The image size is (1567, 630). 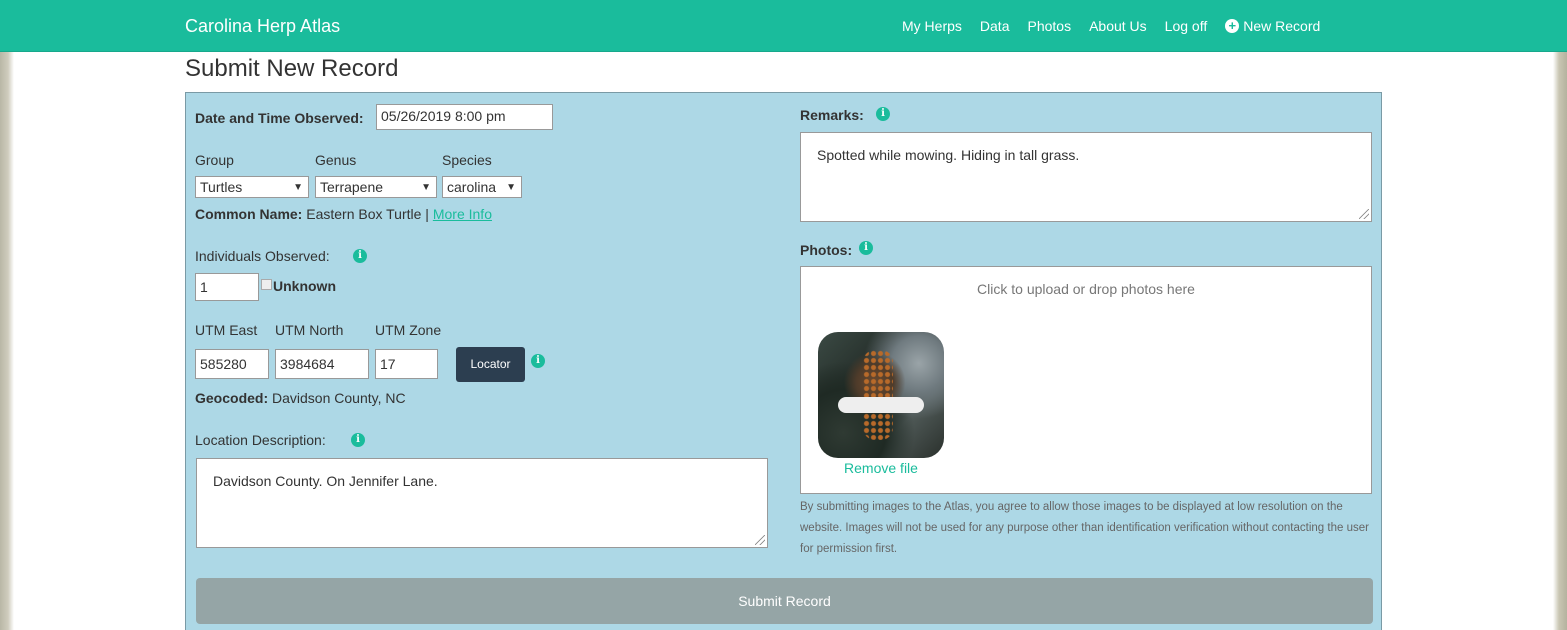 I want to click on nav-item-log-off: Log off, so click(x=1186, y=26).